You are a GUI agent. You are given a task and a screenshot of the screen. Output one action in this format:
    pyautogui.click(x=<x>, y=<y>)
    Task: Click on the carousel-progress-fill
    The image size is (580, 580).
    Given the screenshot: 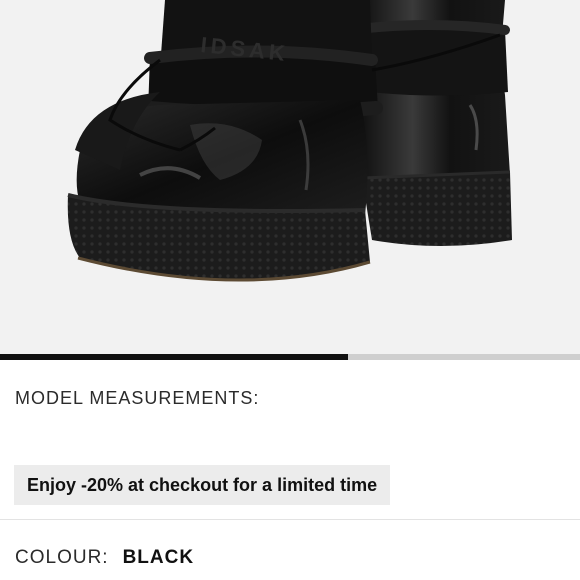 What is the action you would take?
    pyautogui.click(x=174, y=357)
    